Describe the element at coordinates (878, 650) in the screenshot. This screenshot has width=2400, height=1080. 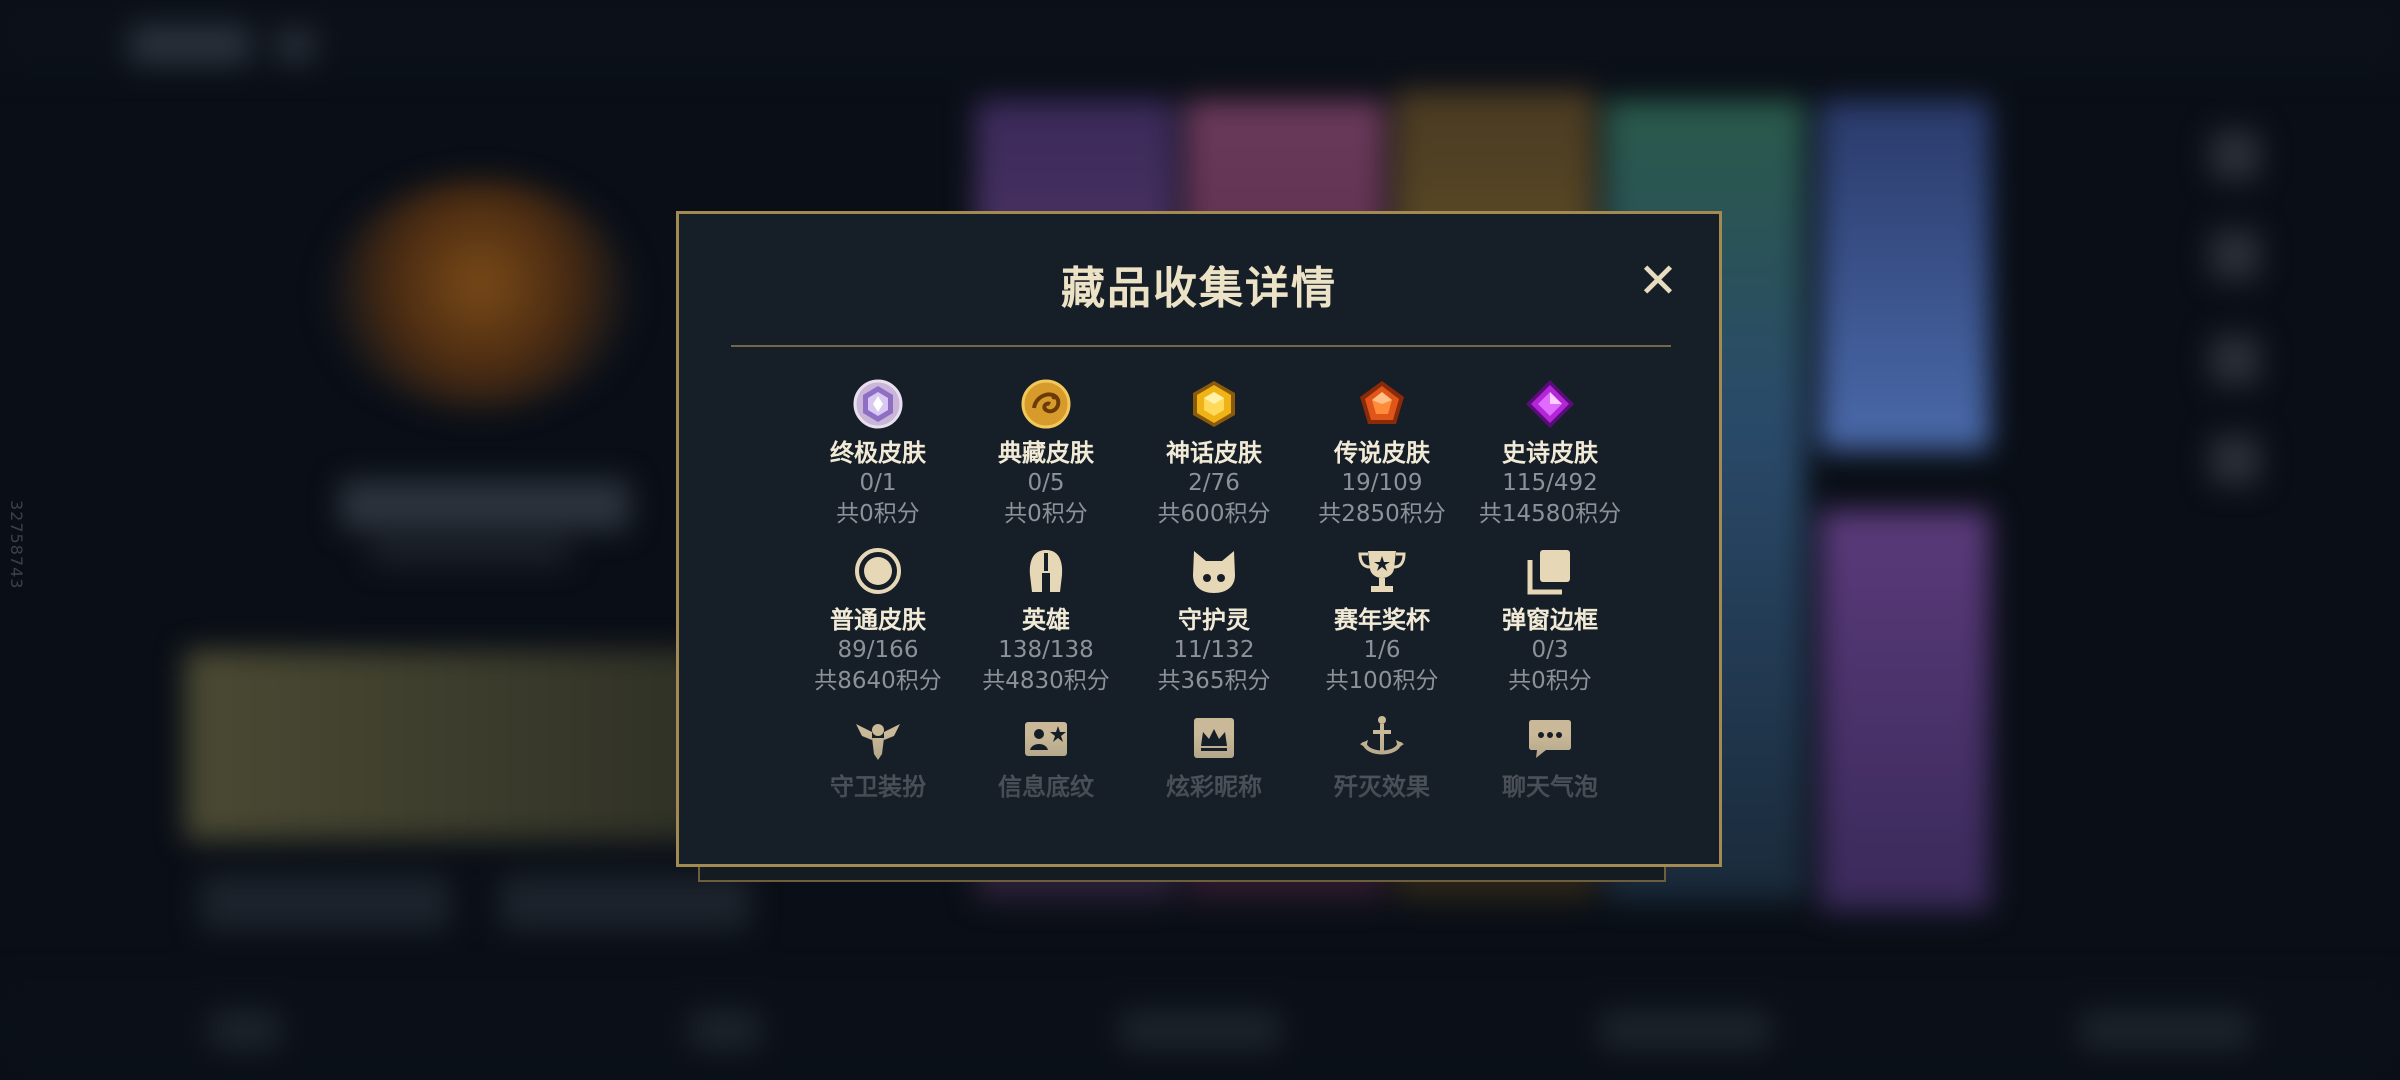
I see `category-count: 89/166` at that location.